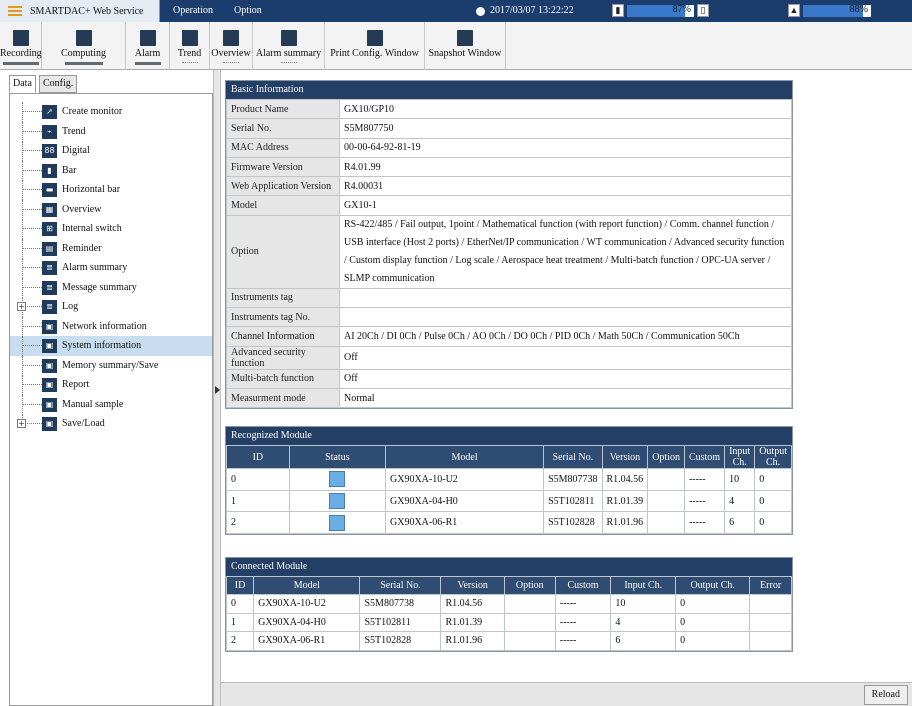  What do you see at coordinates (111, 307) in the screenshot?
I see `sidebar-item-log: + ≣ Log` at bounding box center [111, 307].